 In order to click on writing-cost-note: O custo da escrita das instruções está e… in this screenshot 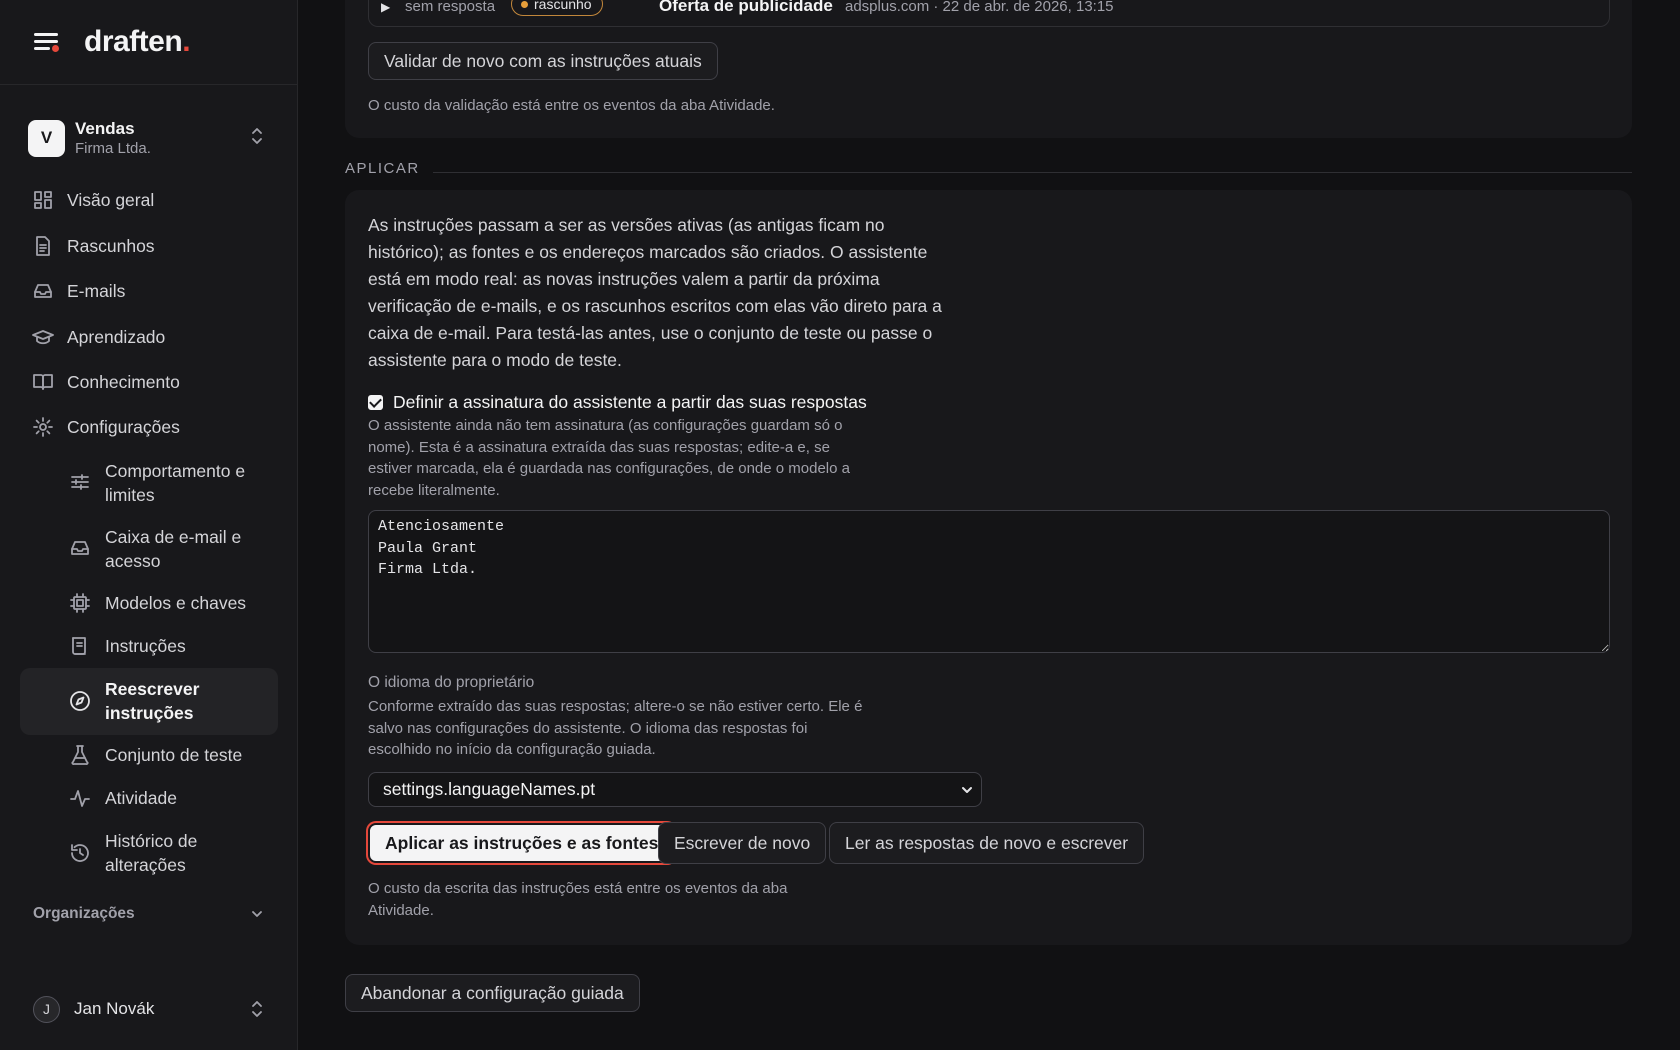, I will do `click(578, 899)`.